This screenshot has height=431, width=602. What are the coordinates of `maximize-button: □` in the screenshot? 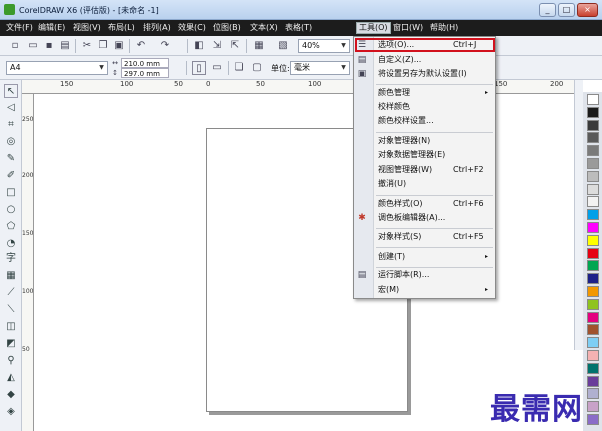 It's located at (566, 10).